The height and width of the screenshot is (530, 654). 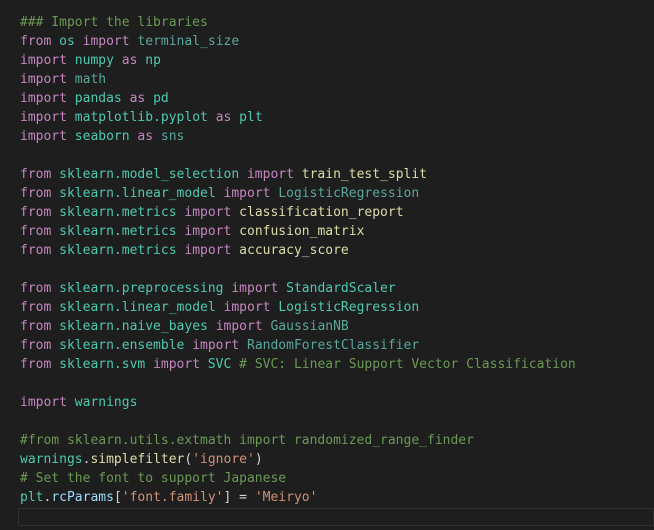 What do you see at coordinates (335, 79) in the screenshot?
I see `code-line: import math` at bounding box center [335, 79].